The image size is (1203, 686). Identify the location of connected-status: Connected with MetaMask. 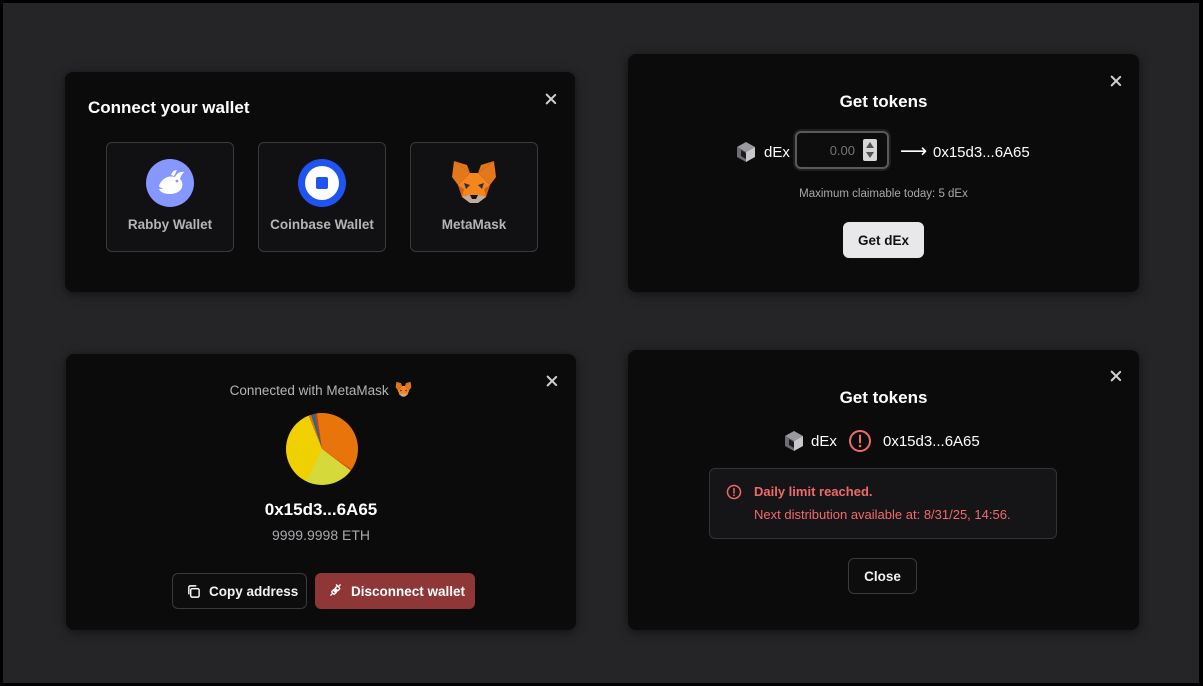
(321, 389).